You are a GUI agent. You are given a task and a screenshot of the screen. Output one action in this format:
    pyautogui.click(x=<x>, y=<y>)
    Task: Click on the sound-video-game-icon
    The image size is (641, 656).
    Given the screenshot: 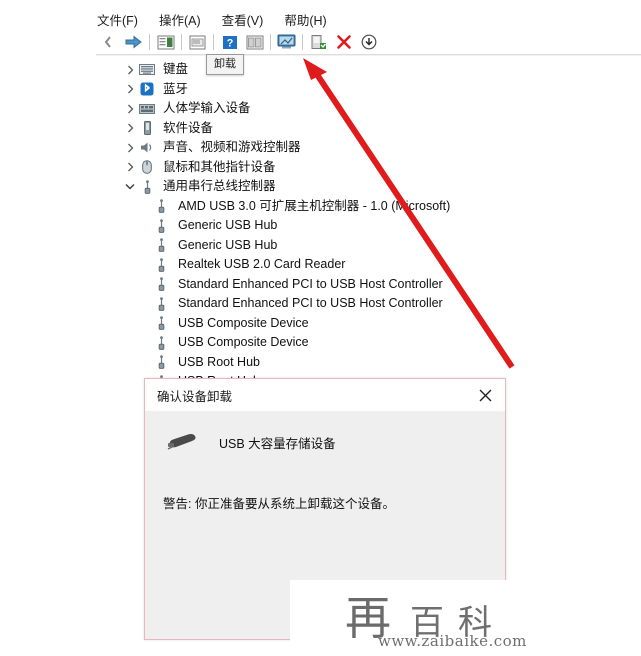 What is the action you would take?
    pyautogui.click(x=147, y=148)
    